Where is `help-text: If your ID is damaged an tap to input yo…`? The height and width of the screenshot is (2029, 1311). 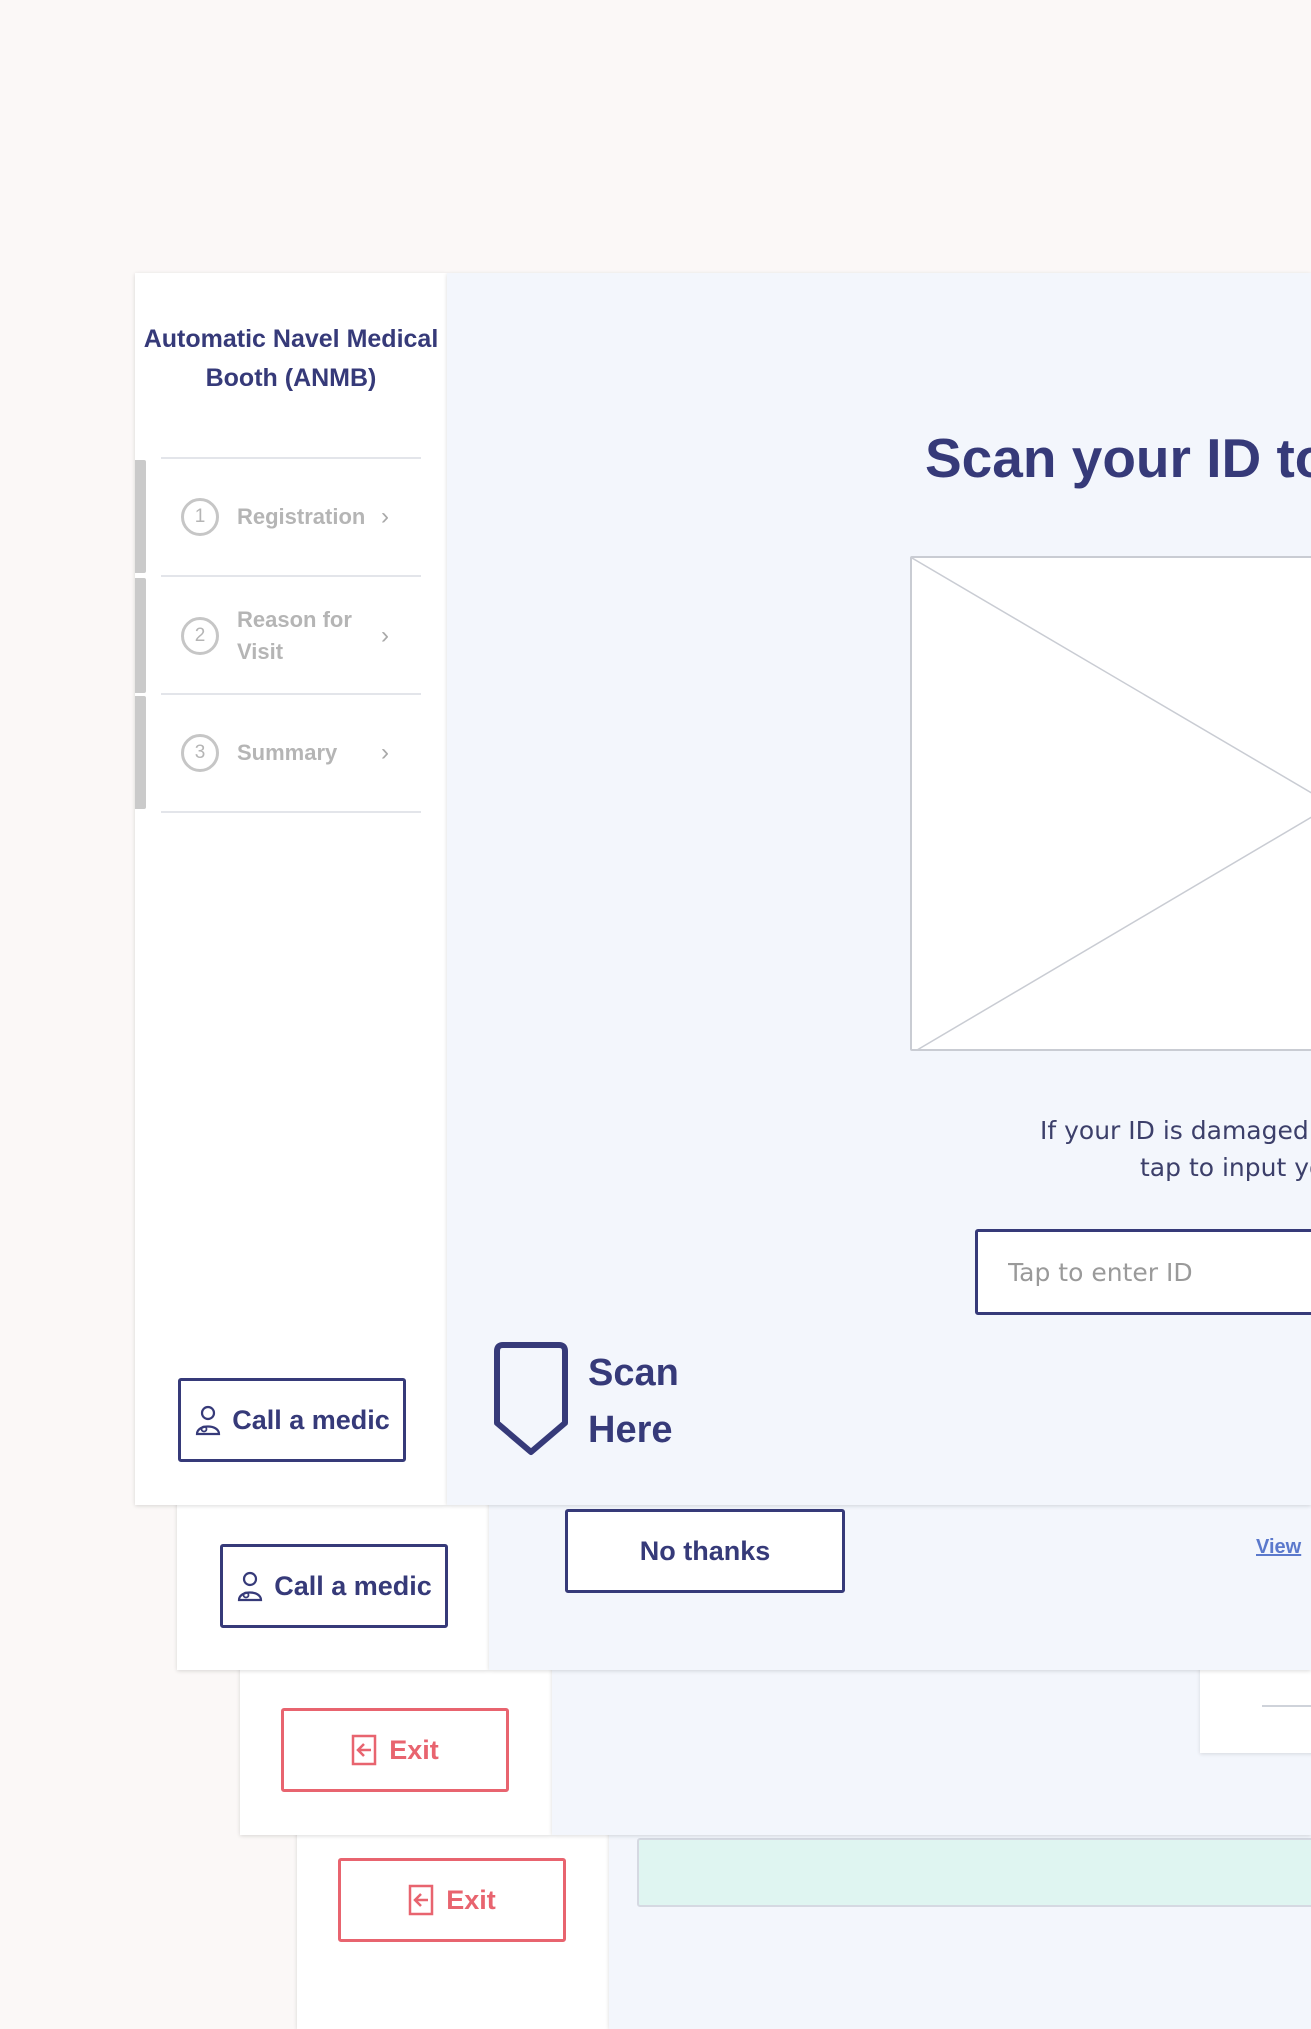
help-text: If your ID is damaged an tap to input yo… is located at coordinates (1140, 1149).